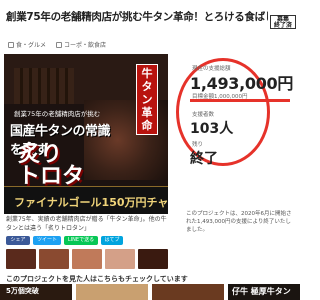 The height and width of the screenshot is (300, 320). What do you see at coordinates (44, 86) in the screenshot?
I see `grill-graphic` at bounding box center [44, 86].